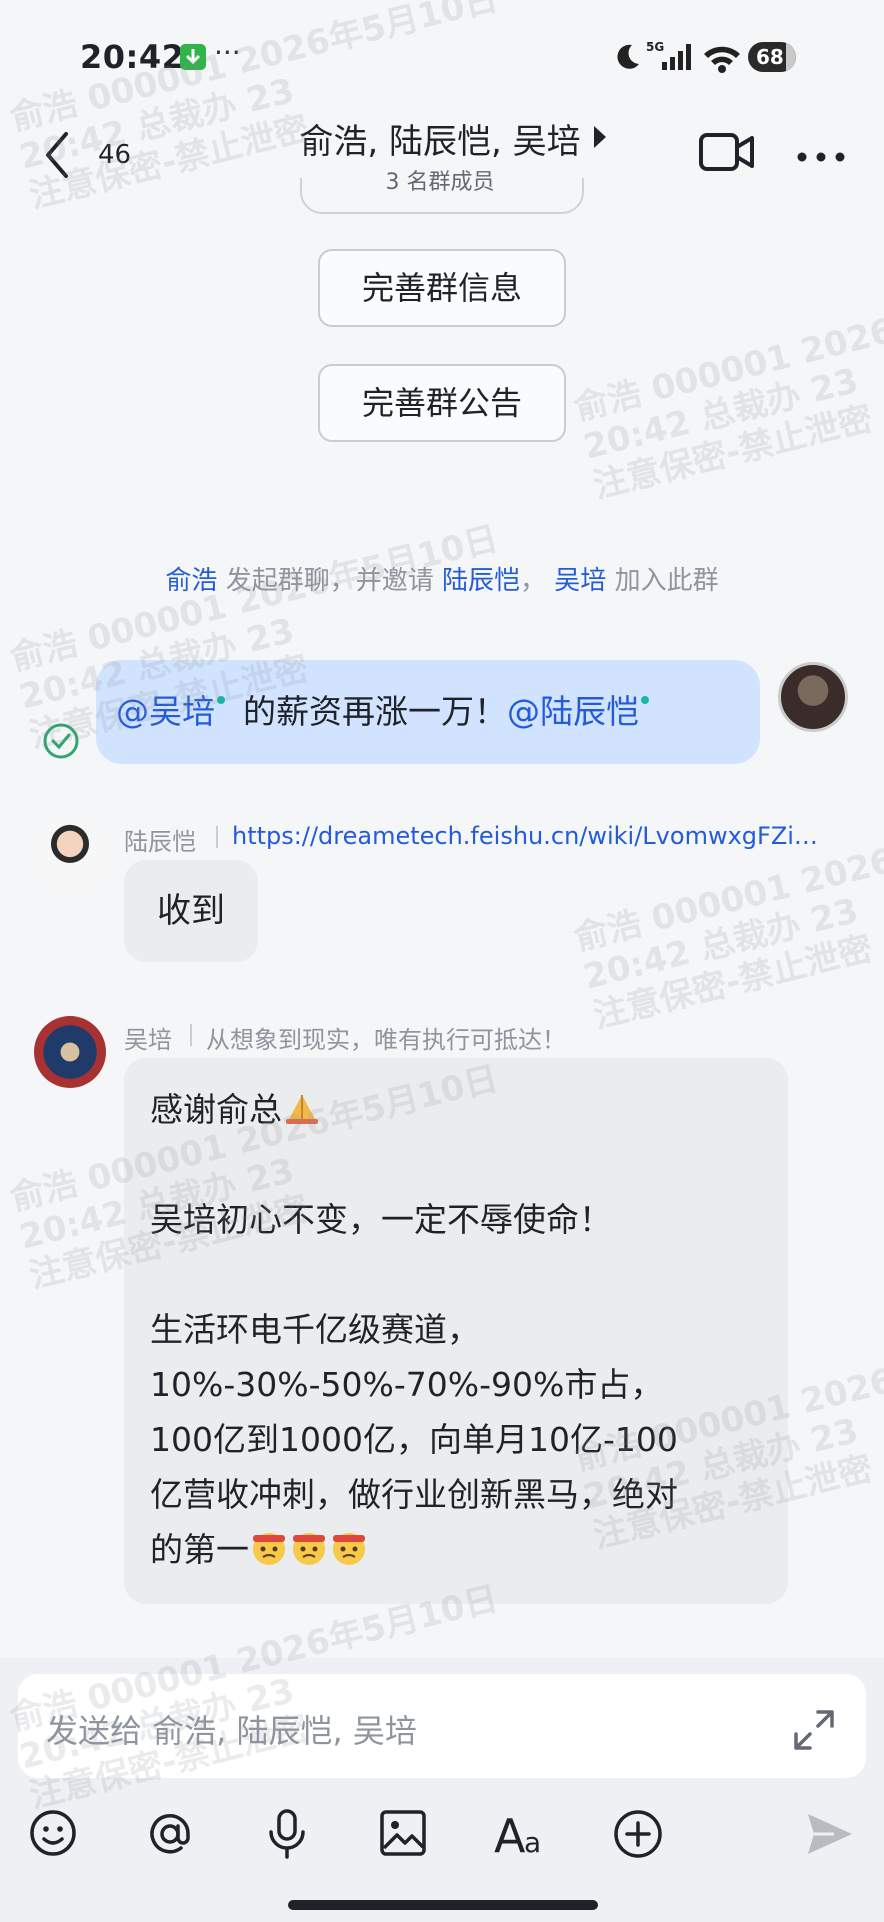  What do you see at coordinates (727, 154) in the screenshot?
I see `video-call-icon` at bounding box center [727, 154].